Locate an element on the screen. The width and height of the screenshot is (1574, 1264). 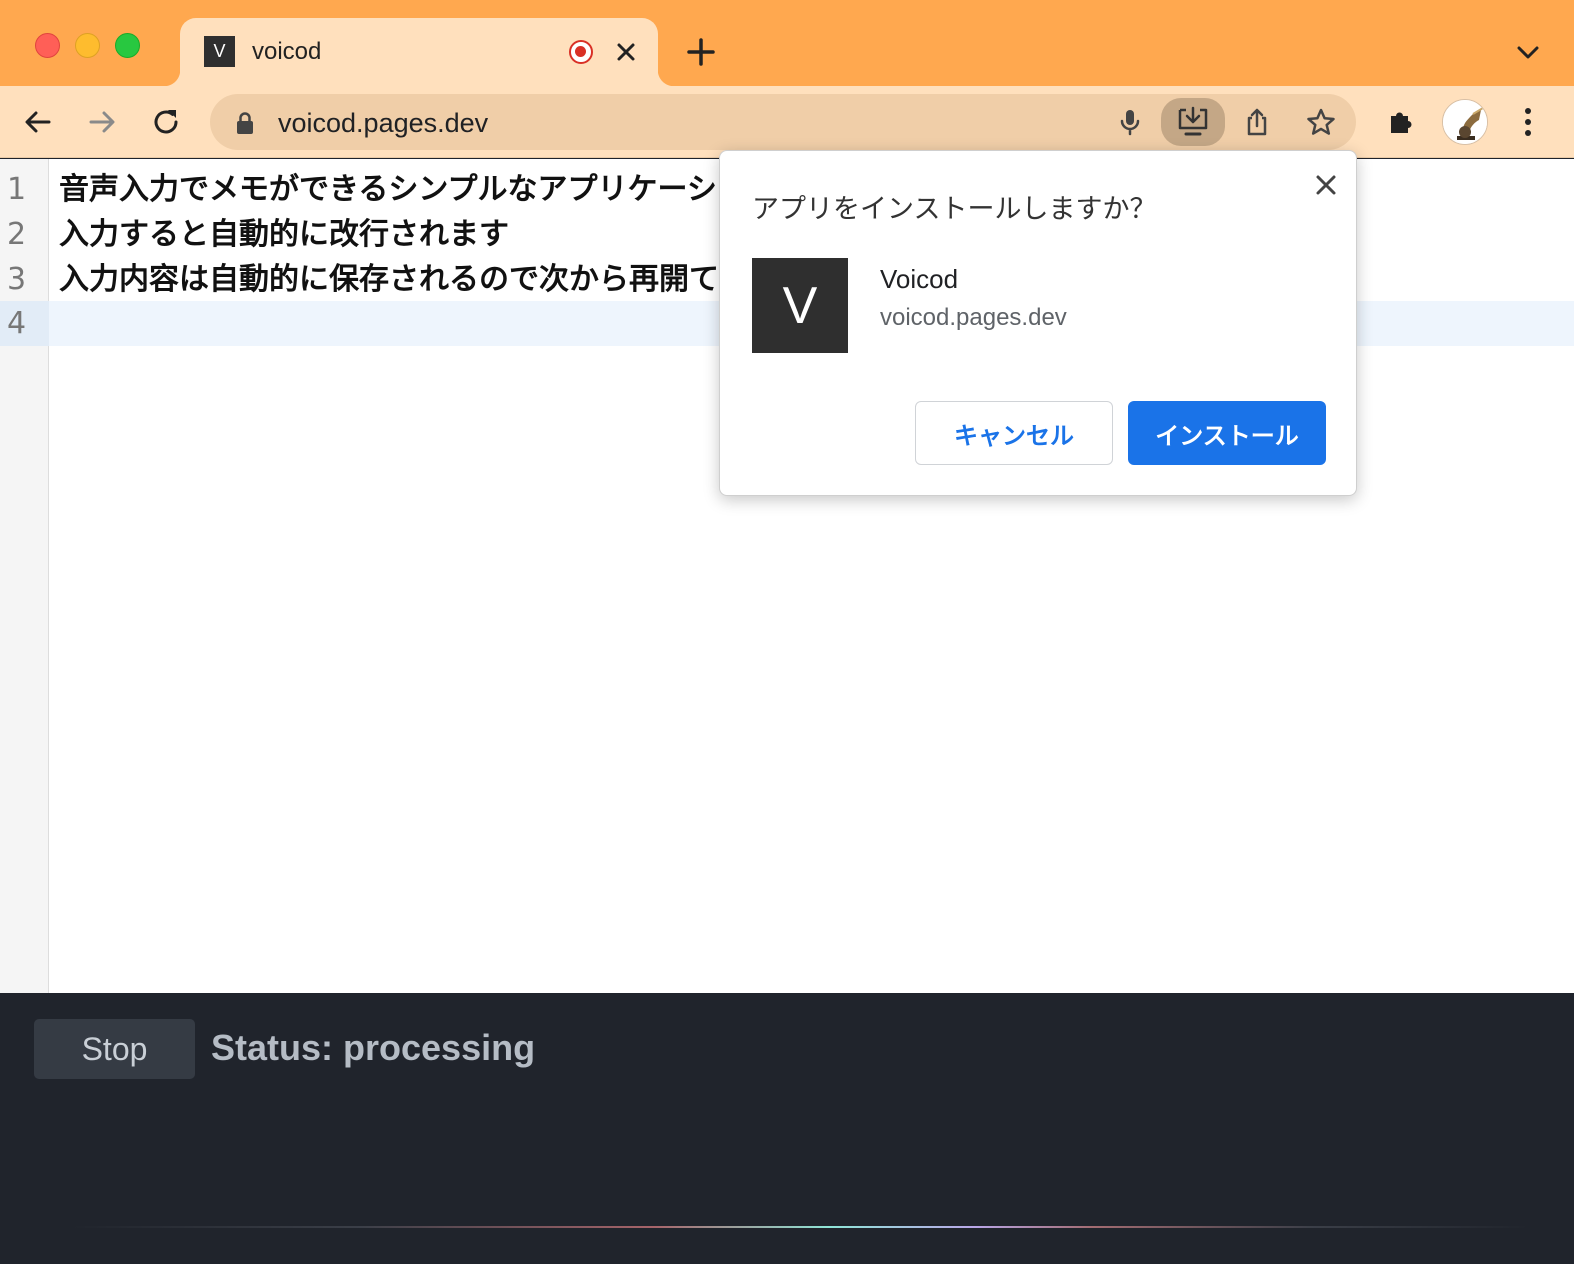
bookmark-star-icon is located at coordinates (1321, 122).